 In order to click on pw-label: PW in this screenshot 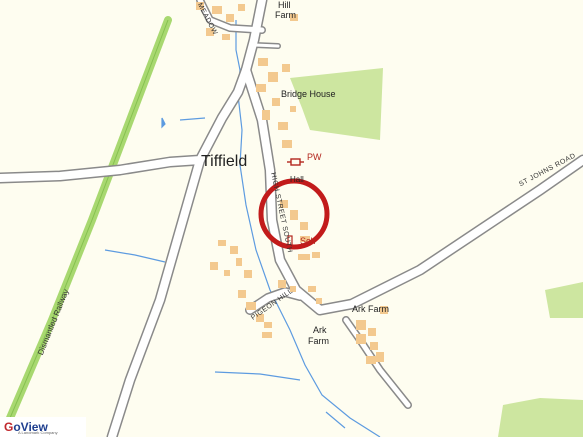, I will do `click(314, 157)`.